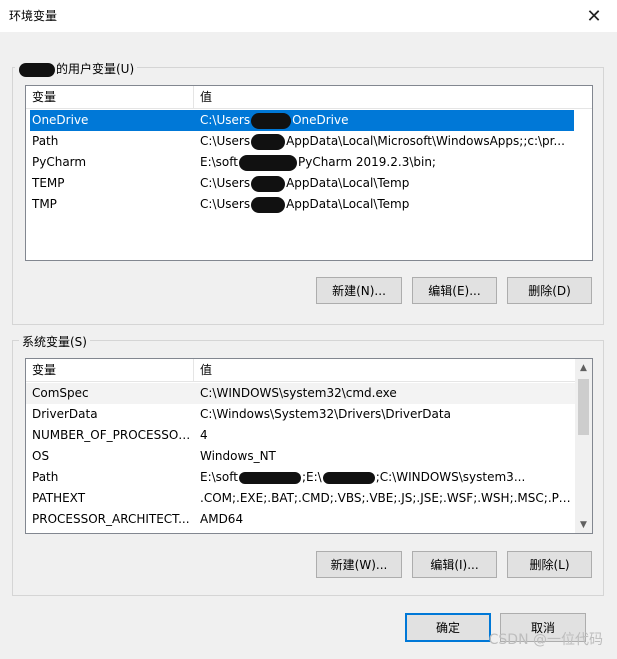  I want to click on variable-name: OneDrive, so click(60, 120).